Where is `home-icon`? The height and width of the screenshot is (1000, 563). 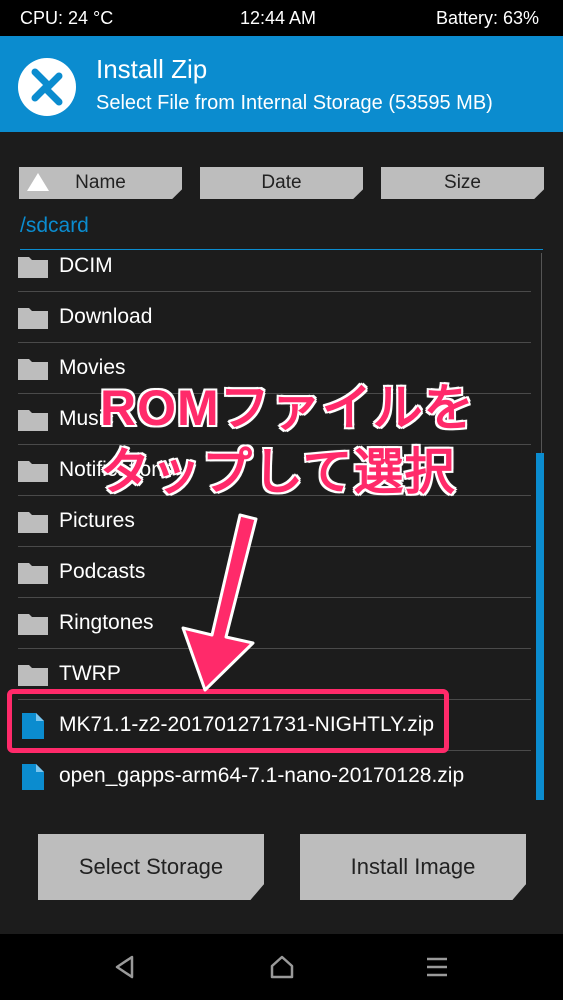 home-icon is located at coordinates (282, 967).